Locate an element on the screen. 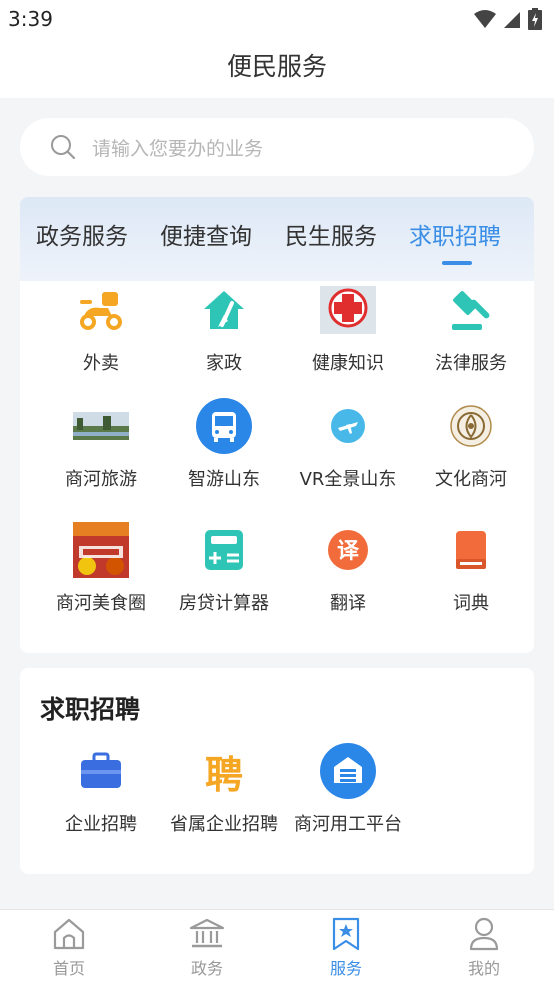 Image resolution: width=554 pixels, height=984 pixels. wifi-icon is located at coordinates (485, 19).